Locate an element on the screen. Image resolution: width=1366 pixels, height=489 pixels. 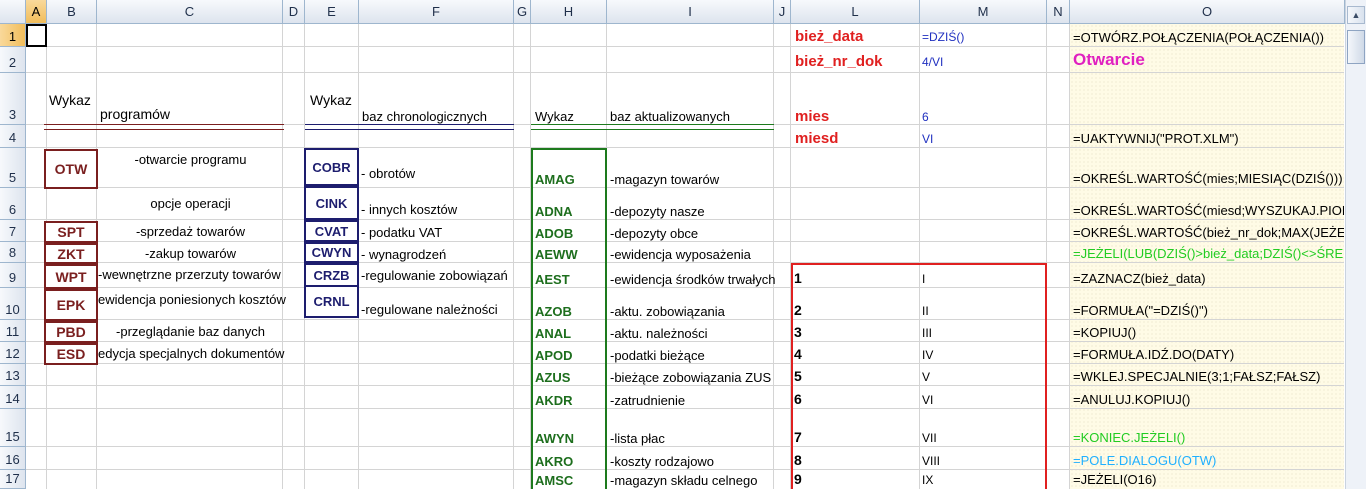
month-number: 7 is located at coordinates (798, 437).